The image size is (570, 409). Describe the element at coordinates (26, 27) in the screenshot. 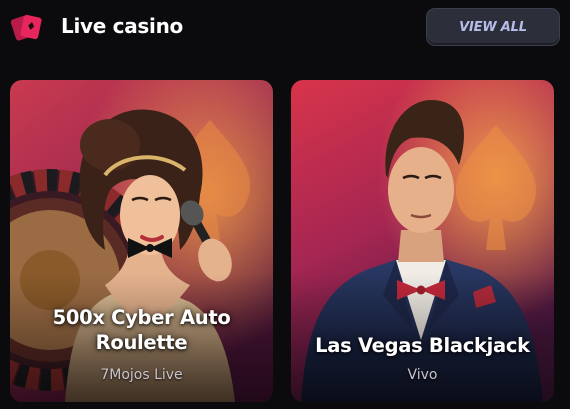

I see `cards-icon` at that location.